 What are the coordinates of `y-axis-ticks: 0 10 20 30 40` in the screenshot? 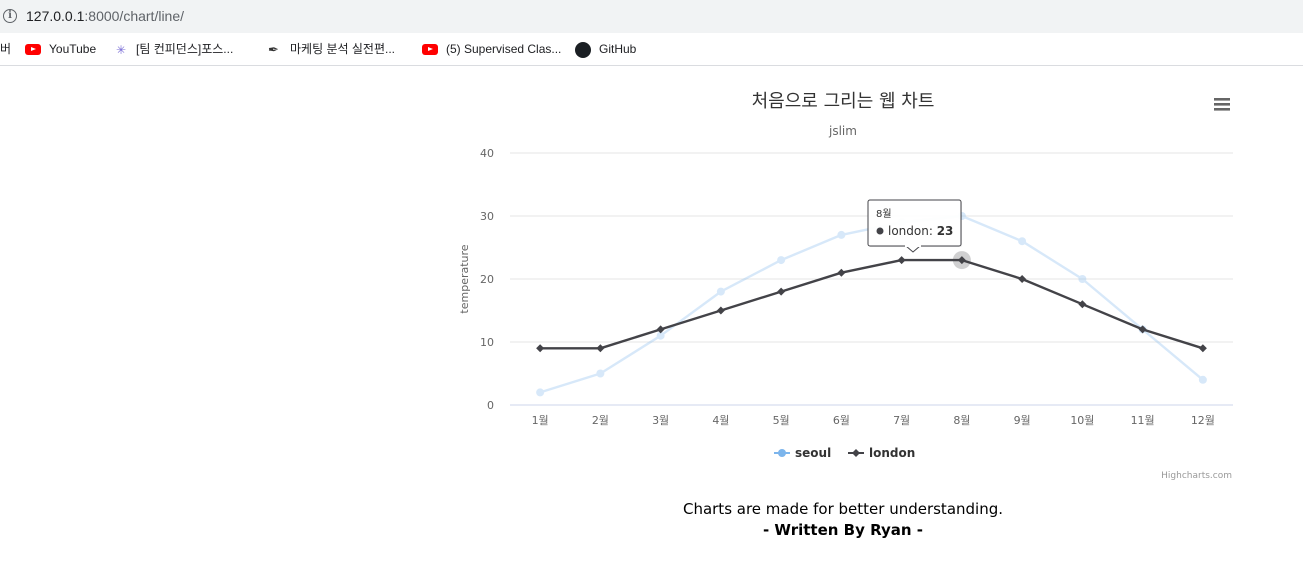 It's located at (487, 279).